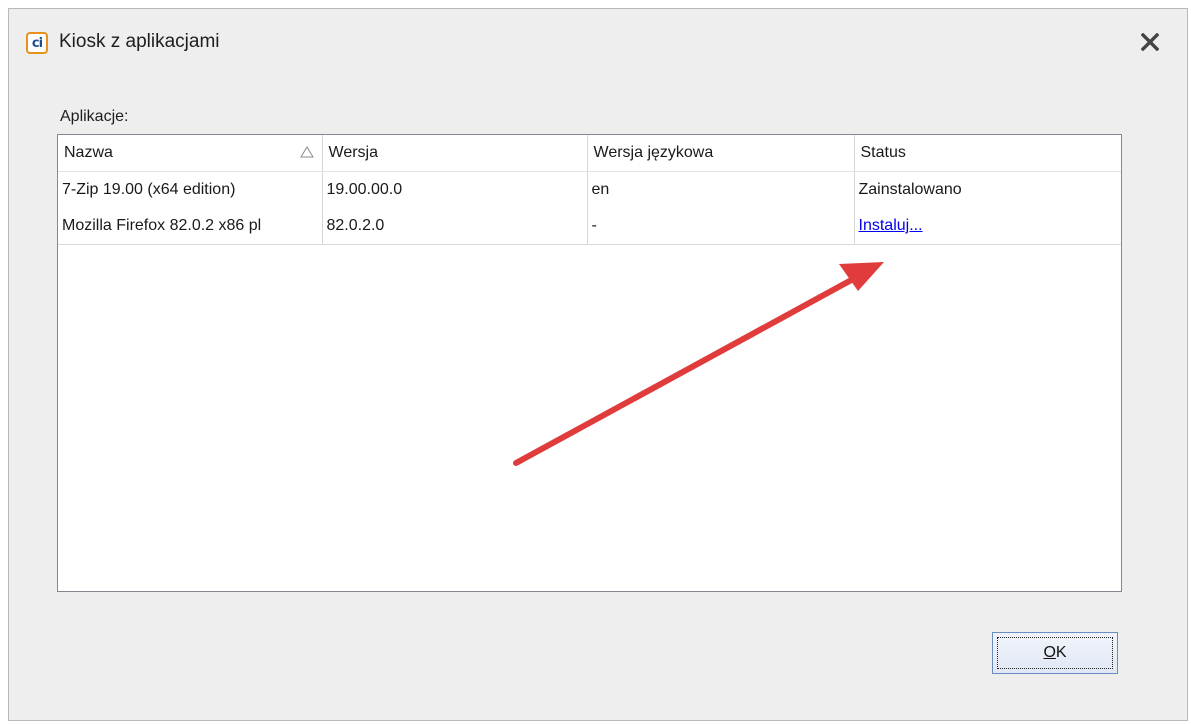 This screenshot has height=724, width=1191. What do you see at coordinates (94, 116) in the screenshot?
I see `applications-label: Aplikacje:` at bounding box center [94, 116].